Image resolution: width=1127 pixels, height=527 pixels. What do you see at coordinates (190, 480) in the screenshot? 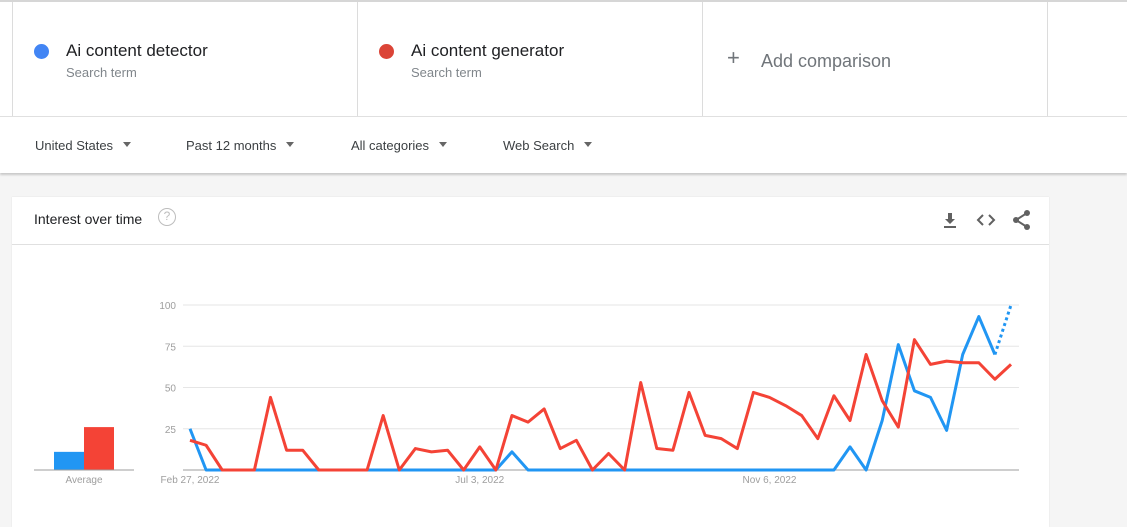
I see `x-tick-label: Feb 27, 2022` at bounding box center [190, 480].